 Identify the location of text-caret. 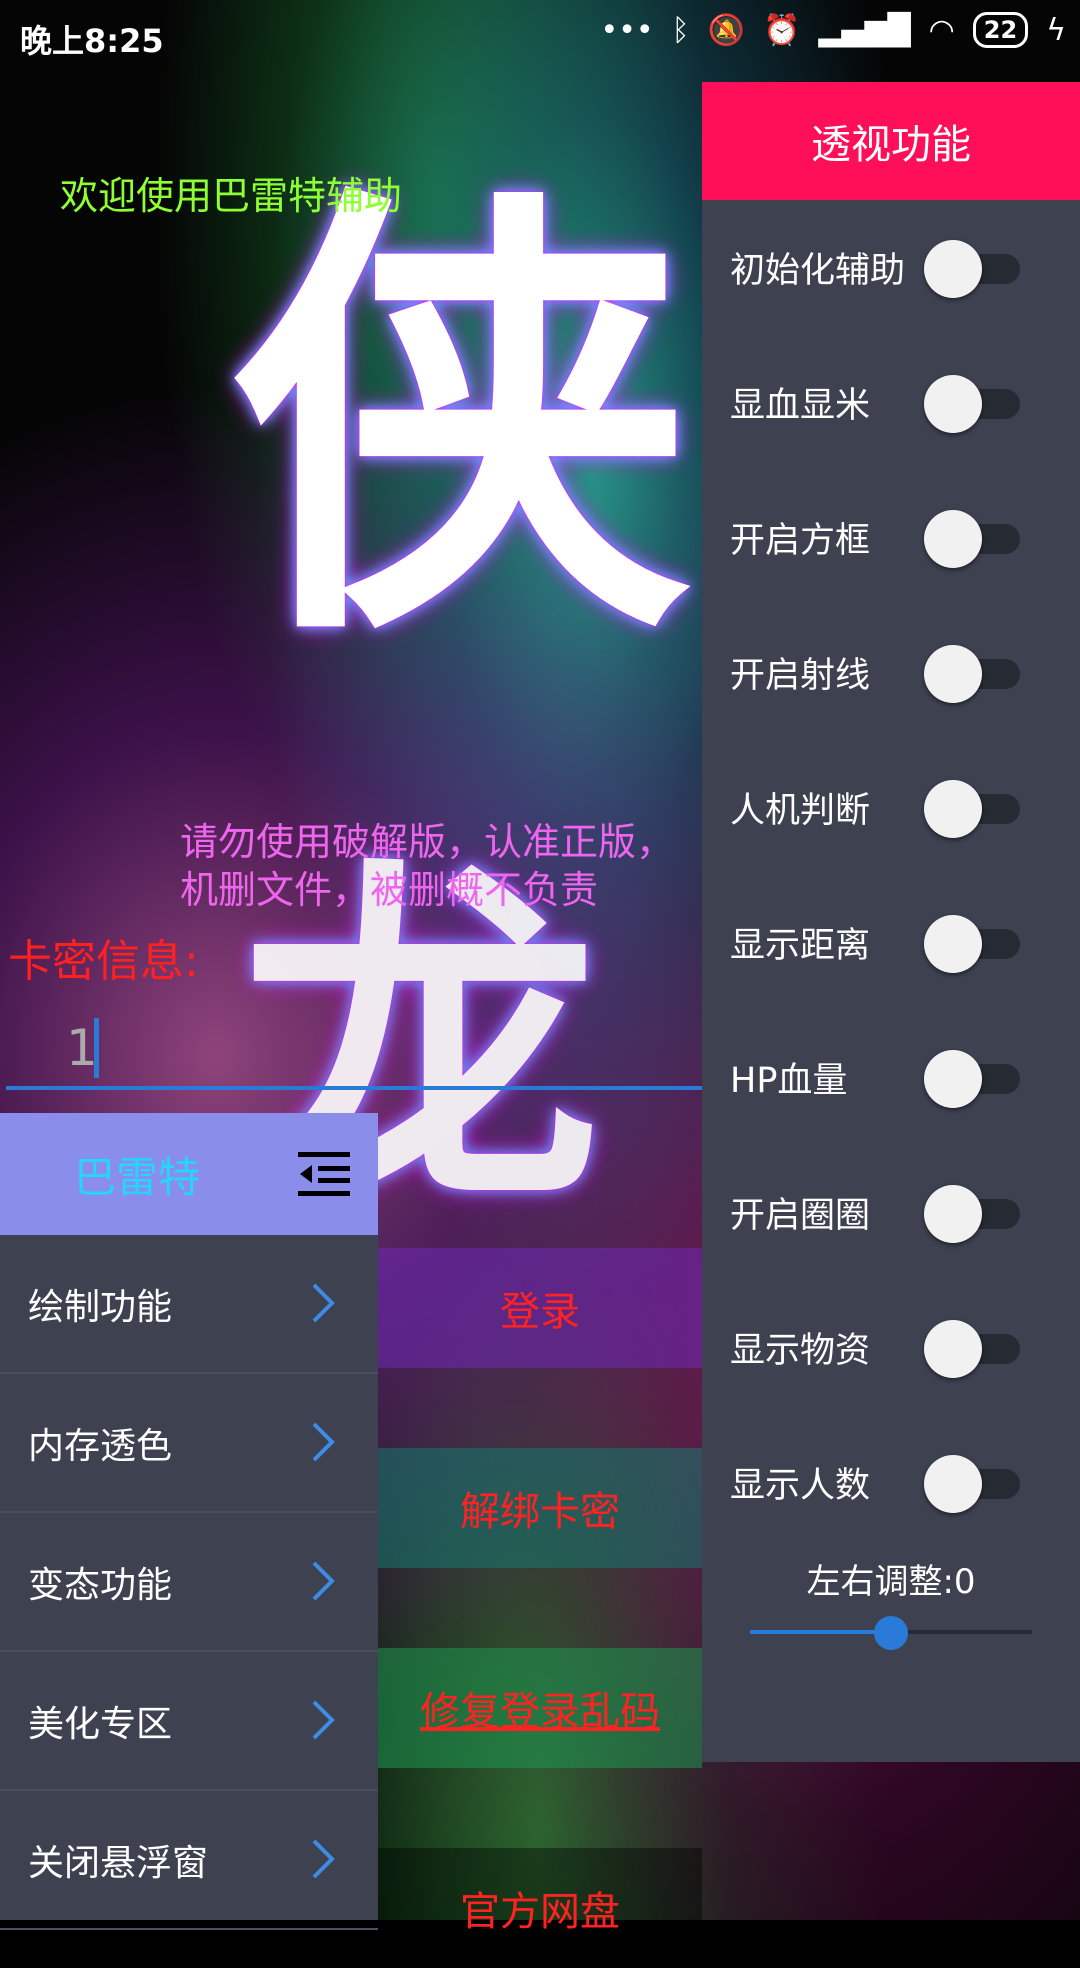
(96, 1048).